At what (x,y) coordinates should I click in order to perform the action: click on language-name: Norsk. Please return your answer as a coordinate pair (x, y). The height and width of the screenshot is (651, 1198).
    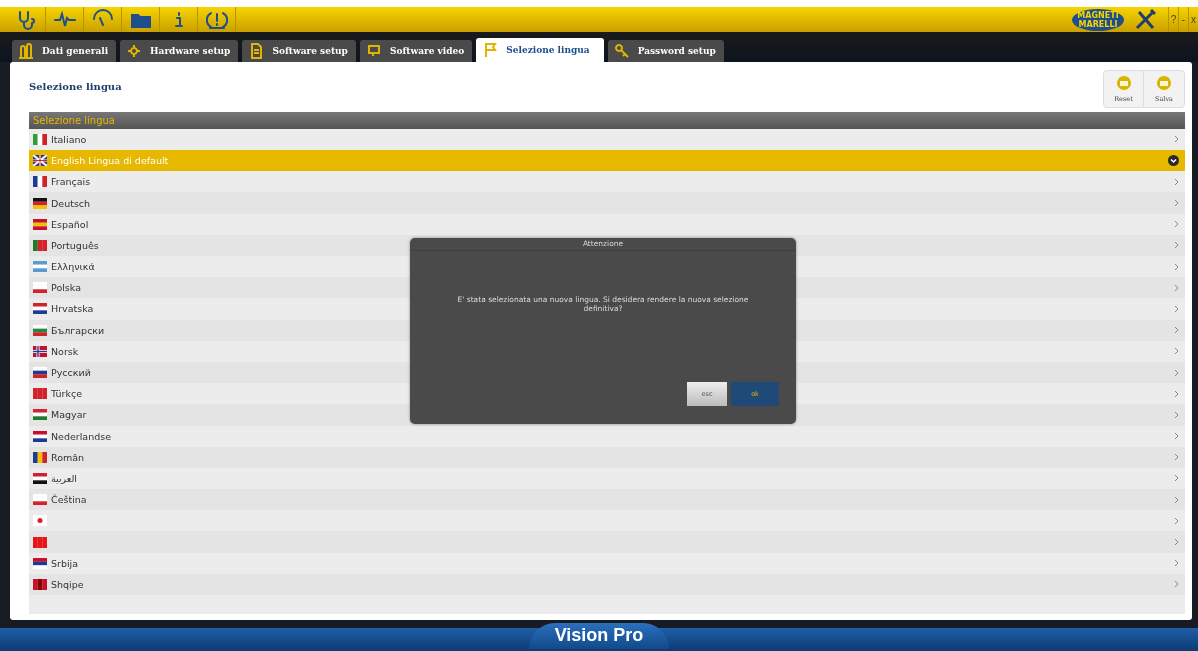
    Looking at the image, I should click on (65, 351).